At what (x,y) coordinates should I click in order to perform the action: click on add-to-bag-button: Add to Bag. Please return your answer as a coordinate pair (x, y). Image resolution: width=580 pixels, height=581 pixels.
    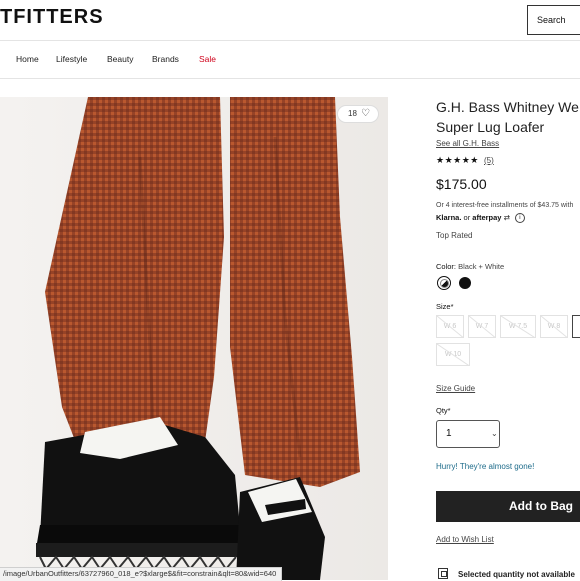
    Looking at the image, I should click on (508, 506).